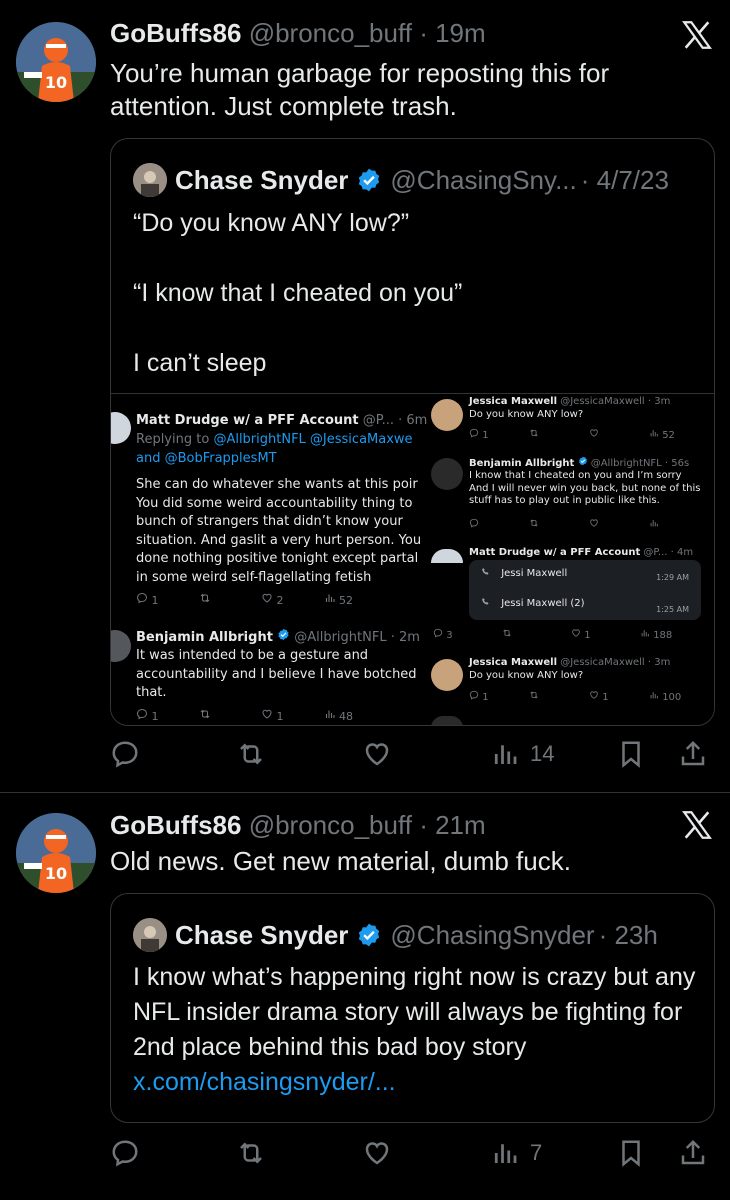 The image size is (730, 1200). What do you see at coordinates (269, 521) in the screenshot?
I see `post-line: bunch of strangers that didn’t know your` at bounding box center [269, 521].